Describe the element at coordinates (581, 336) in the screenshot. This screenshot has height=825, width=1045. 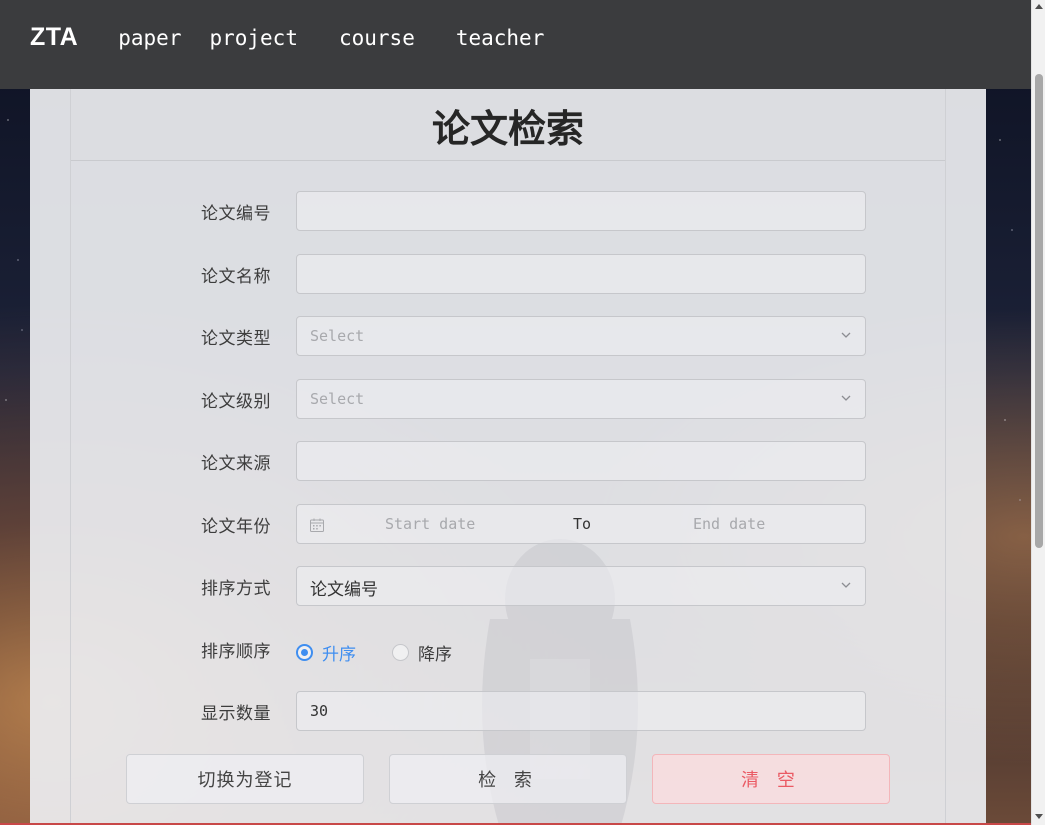
I see `paper-type-select: Select` at that location.